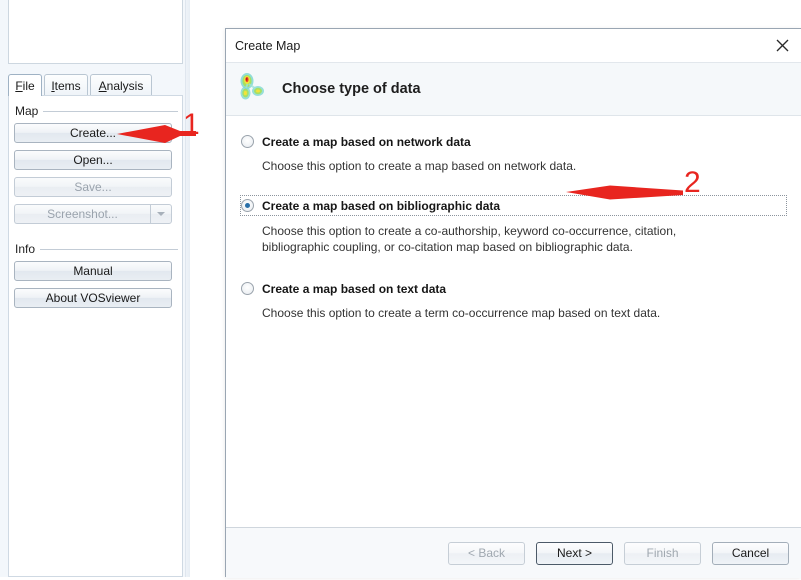  What do you see at coordinates (351, 89) in the screenshot?
I see `dialog-heading: Choose type of data` at bounding box center [351, 89].